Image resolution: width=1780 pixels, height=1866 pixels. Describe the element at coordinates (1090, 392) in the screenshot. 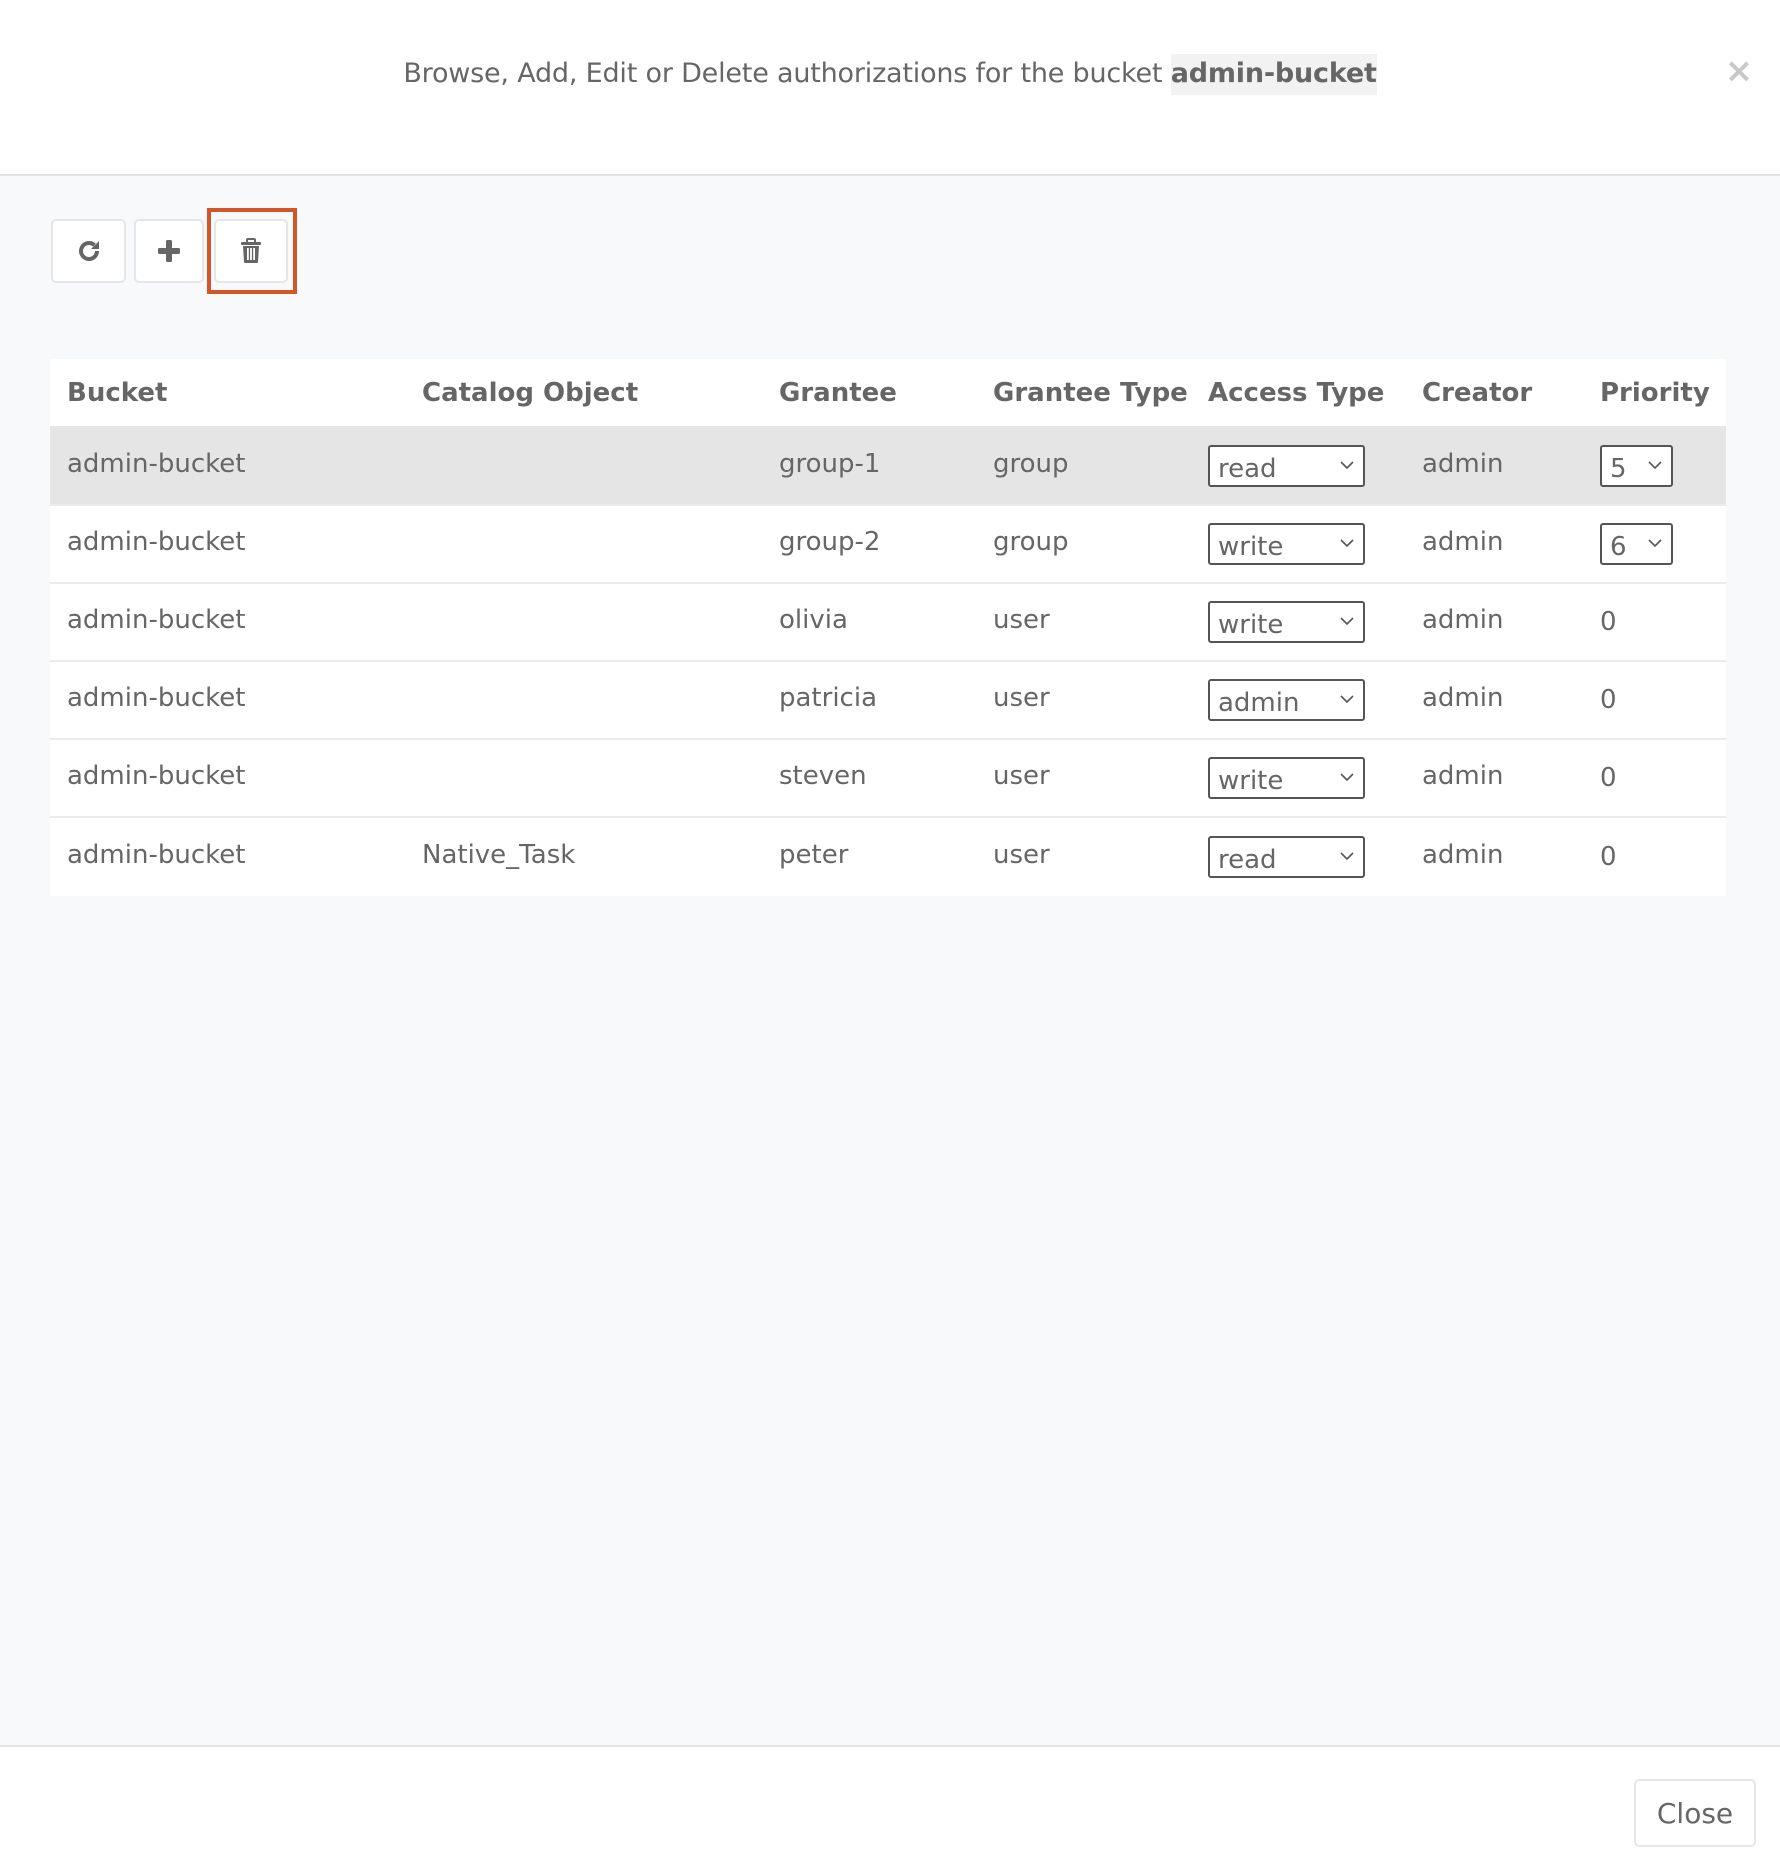

I see `column-header-grantee-type: Grantee Type` at that location.